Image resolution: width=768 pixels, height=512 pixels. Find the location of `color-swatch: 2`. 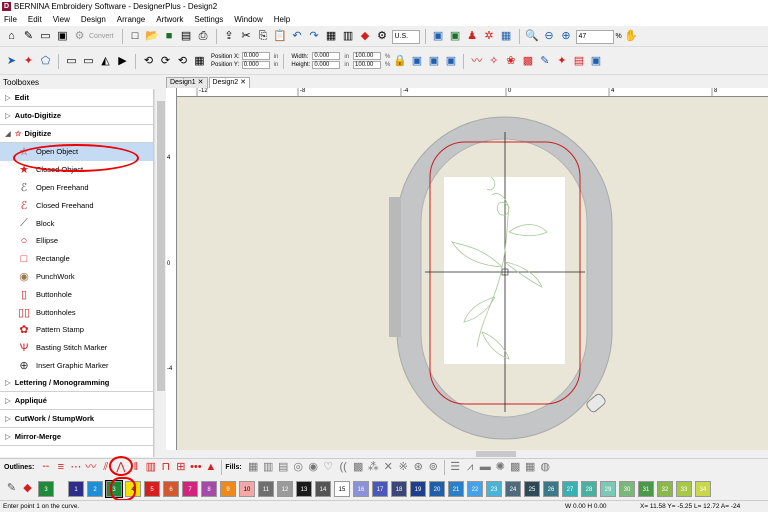

color-swatch: 2 is located at coordinates (95, 488).